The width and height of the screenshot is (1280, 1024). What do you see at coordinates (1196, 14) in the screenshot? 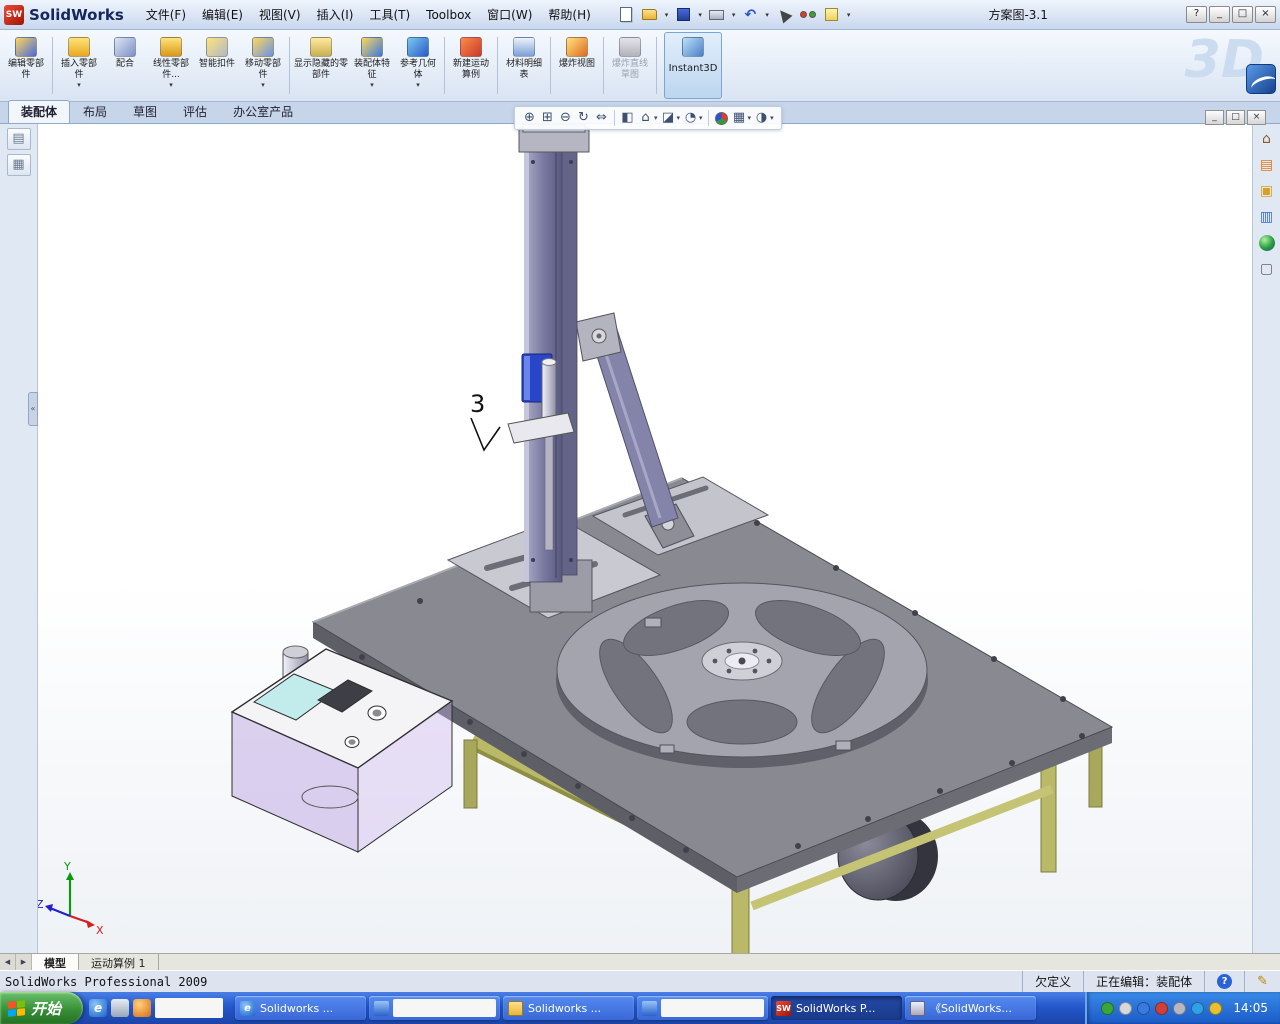
I see `help-button: ?` at bounding box center [1196, 14].